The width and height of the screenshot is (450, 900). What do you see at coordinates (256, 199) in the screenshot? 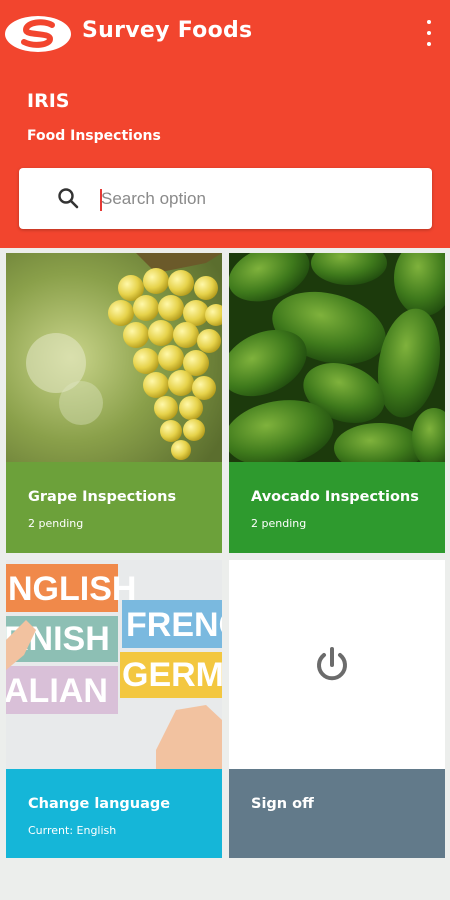
I see `search-input` at bounding box center [256, 199].